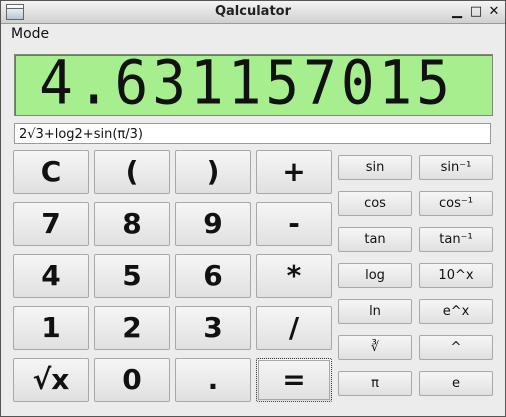 Image resolution: width=506 pixels, height=417 pixels. What do you see at coordinates (456, 383) in the screenshot?
I see `e-button: e` at bounding box center [456, 383].